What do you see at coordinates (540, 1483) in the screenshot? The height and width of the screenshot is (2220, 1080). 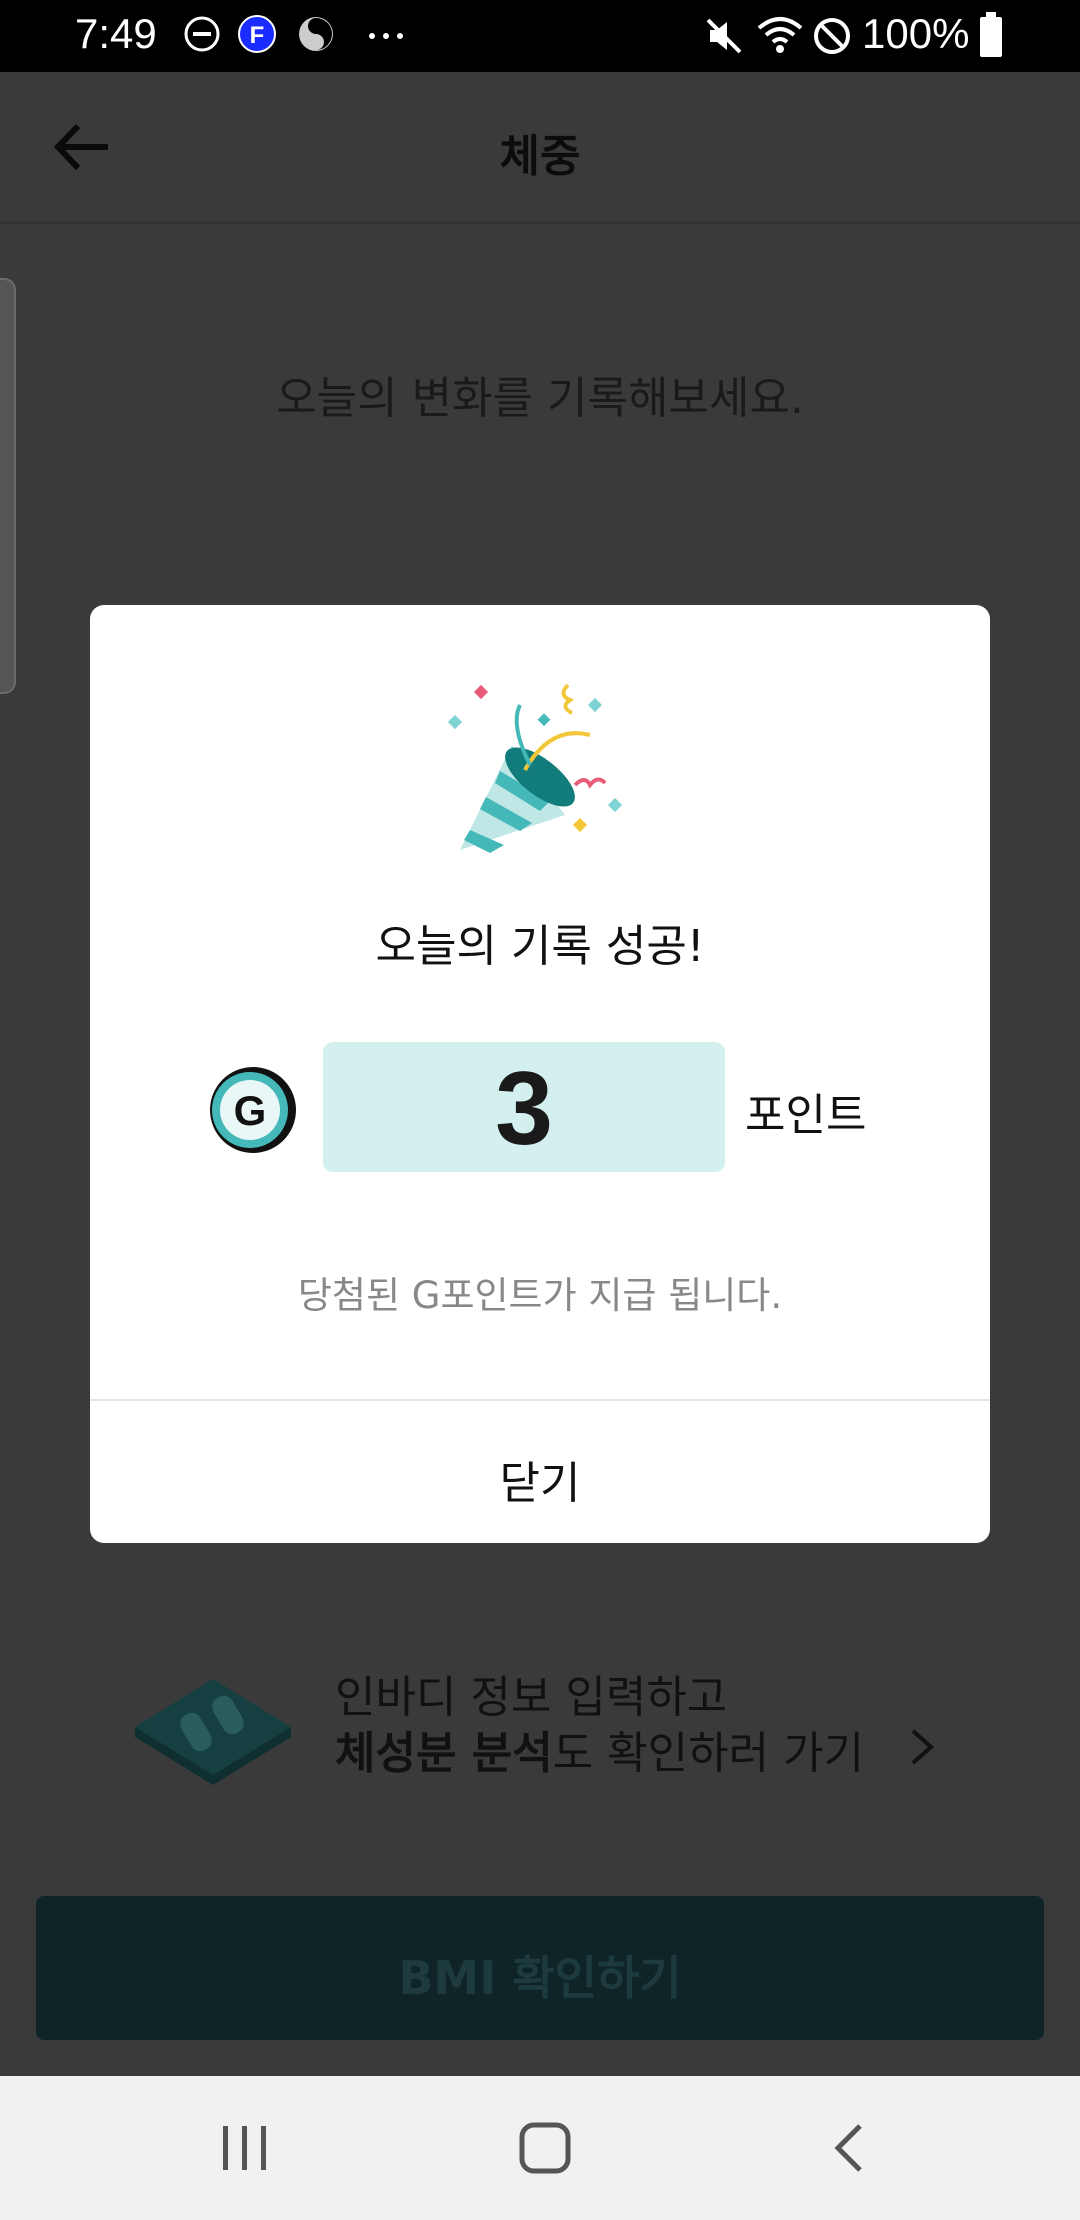 I see `close-button-label: 닫기` at bounding box center [540, 1483].